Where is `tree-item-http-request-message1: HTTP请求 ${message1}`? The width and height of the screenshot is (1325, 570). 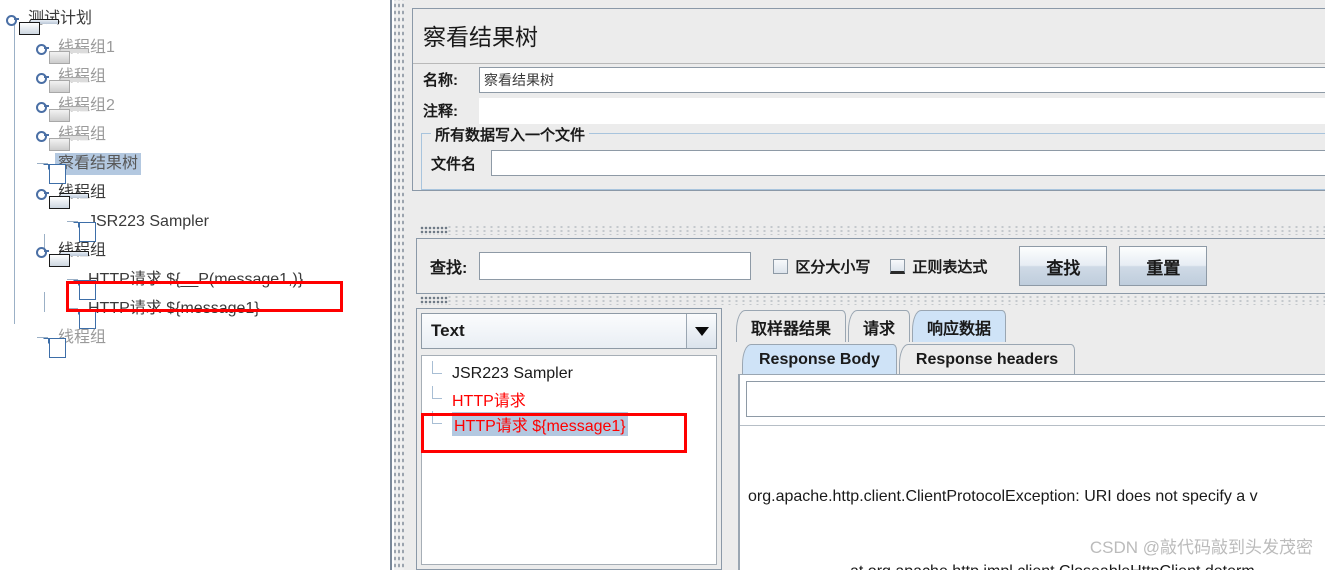
tree-item-http-request-message1: HTTP请求 ${message1} is located at coordinates (195, 311).